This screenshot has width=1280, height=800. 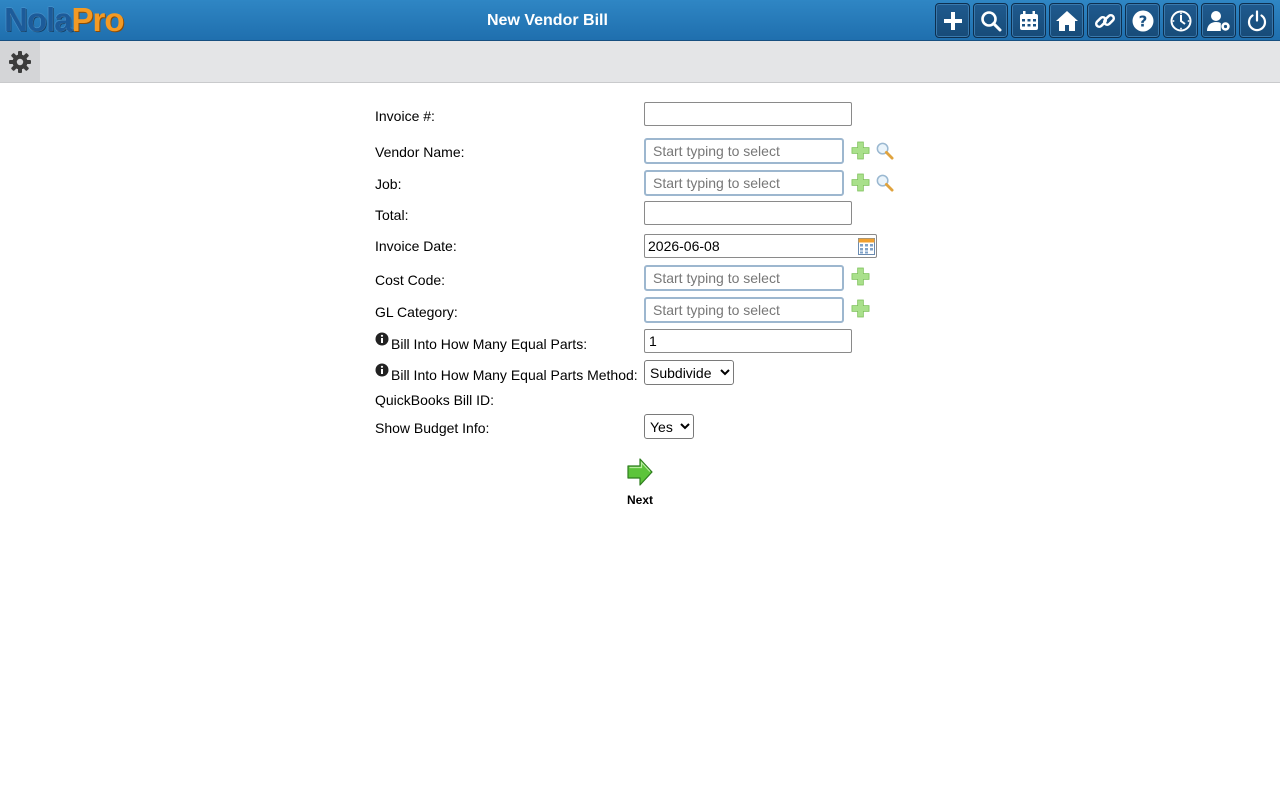 I want to click on header-toolbar: ?, so click(x=1104, y=20).